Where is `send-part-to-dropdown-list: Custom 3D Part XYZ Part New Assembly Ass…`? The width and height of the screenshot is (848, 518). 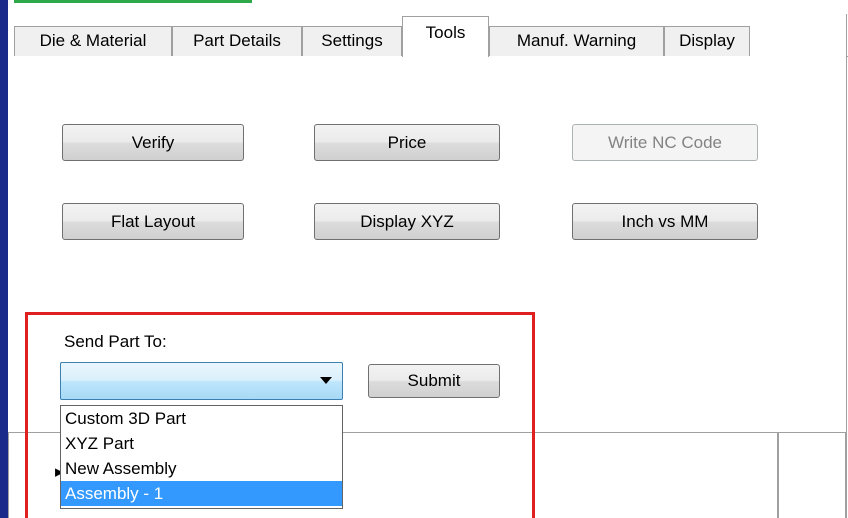
send-part-to-dropdown-list: Custom 3D Part XYZ Part New Assembly Ass… is located at coordinates (201, 457).